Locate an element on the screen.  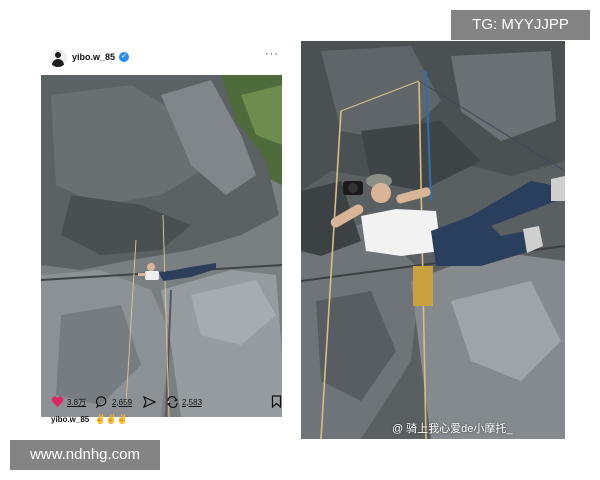
photo-watermark: @ 骑上我心爱de小摩托_ is located at coordinates (452, 428).